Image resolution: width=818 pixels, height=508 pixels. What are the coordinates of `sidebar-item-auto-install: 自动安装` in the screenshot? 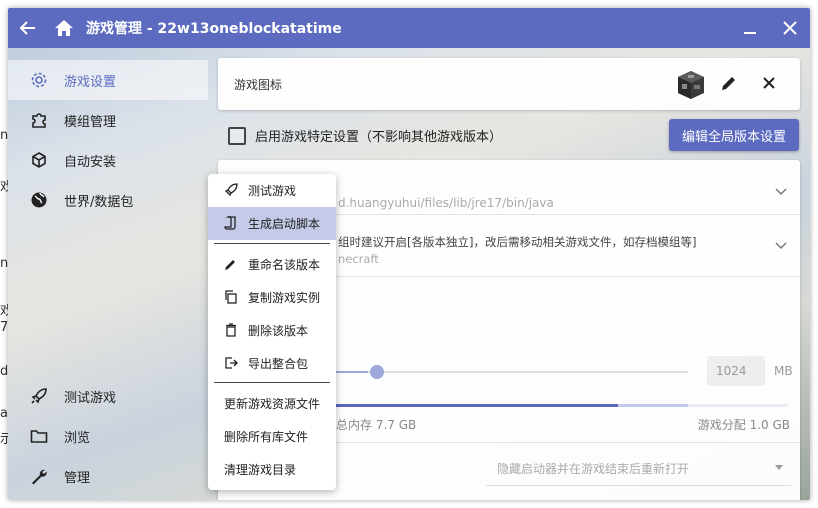 It's located at (108, 160).